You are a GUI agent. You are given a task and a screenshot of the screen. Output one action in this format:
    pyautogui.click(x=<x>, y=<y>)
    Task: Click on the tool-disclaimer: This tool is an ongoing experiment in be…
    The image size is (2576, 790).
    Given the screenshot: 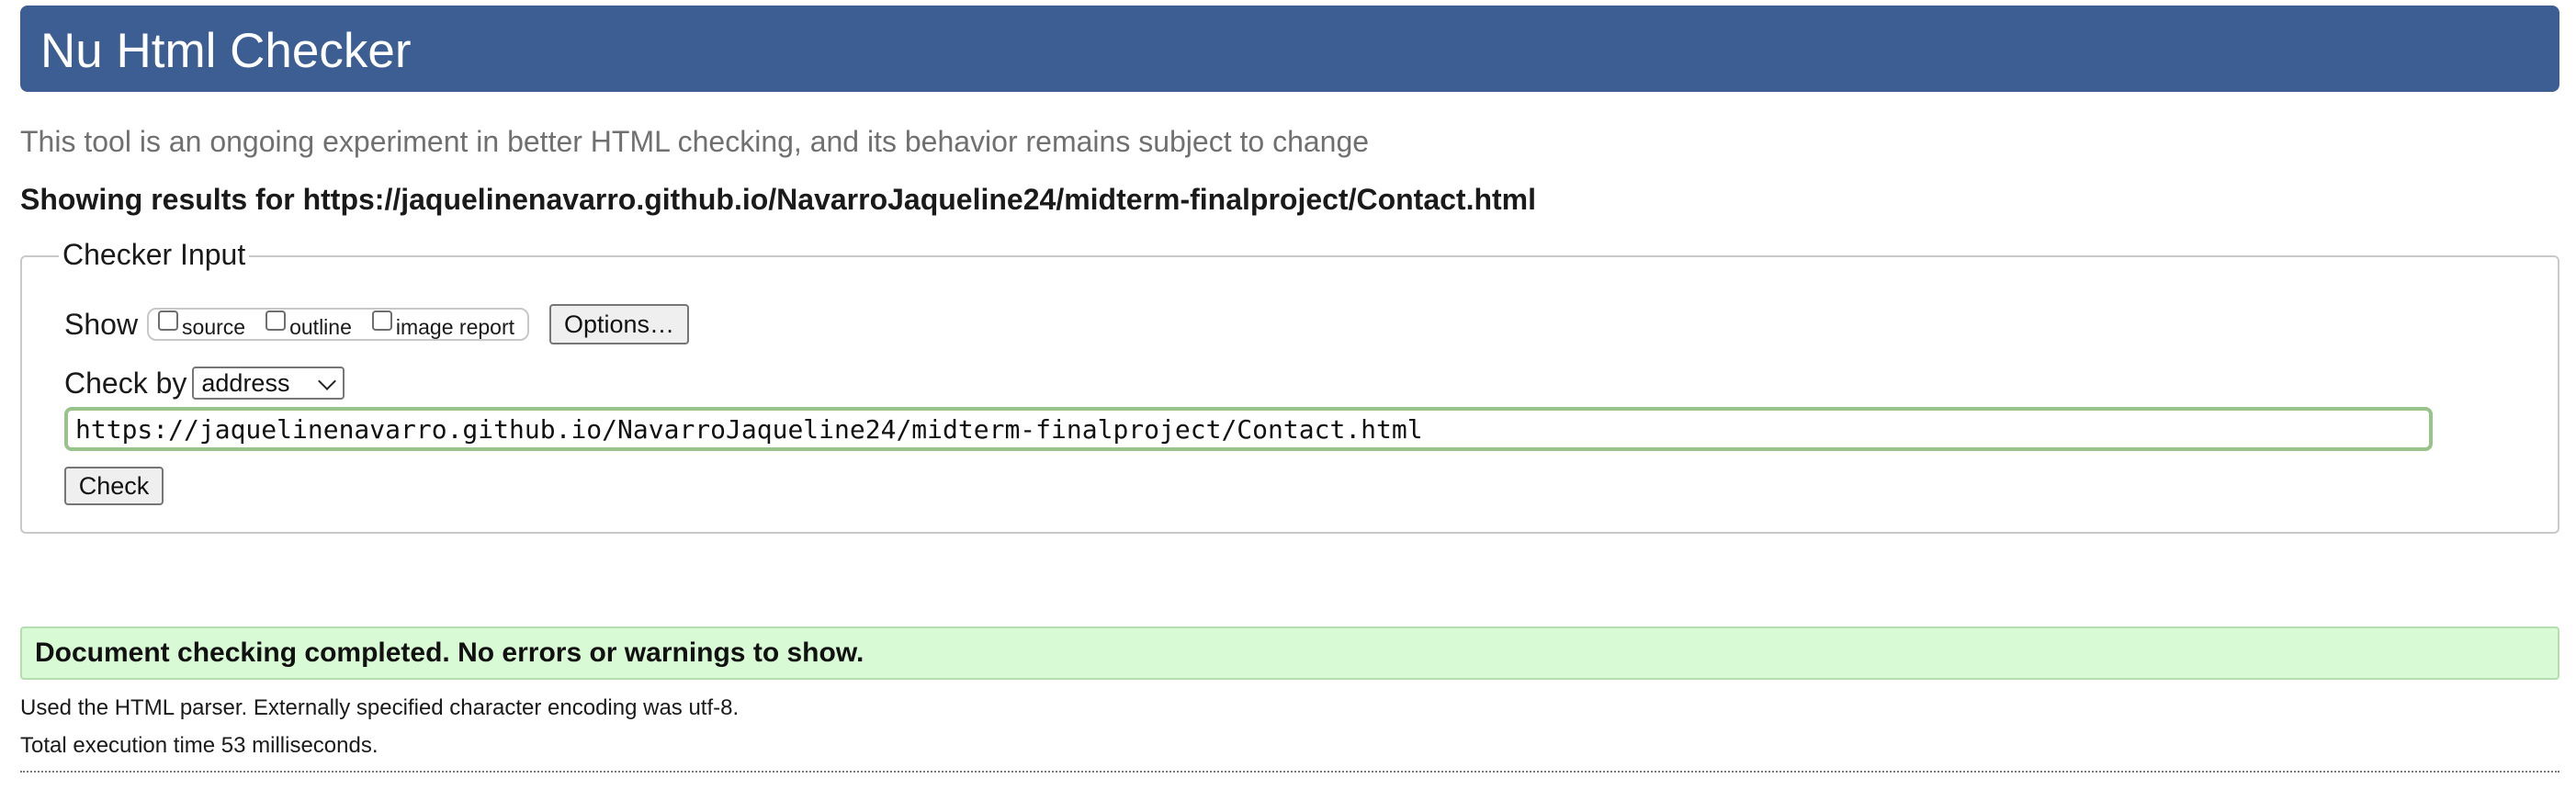 What is the action you would take?
    pyautogui.click(x=695, y=141)
    